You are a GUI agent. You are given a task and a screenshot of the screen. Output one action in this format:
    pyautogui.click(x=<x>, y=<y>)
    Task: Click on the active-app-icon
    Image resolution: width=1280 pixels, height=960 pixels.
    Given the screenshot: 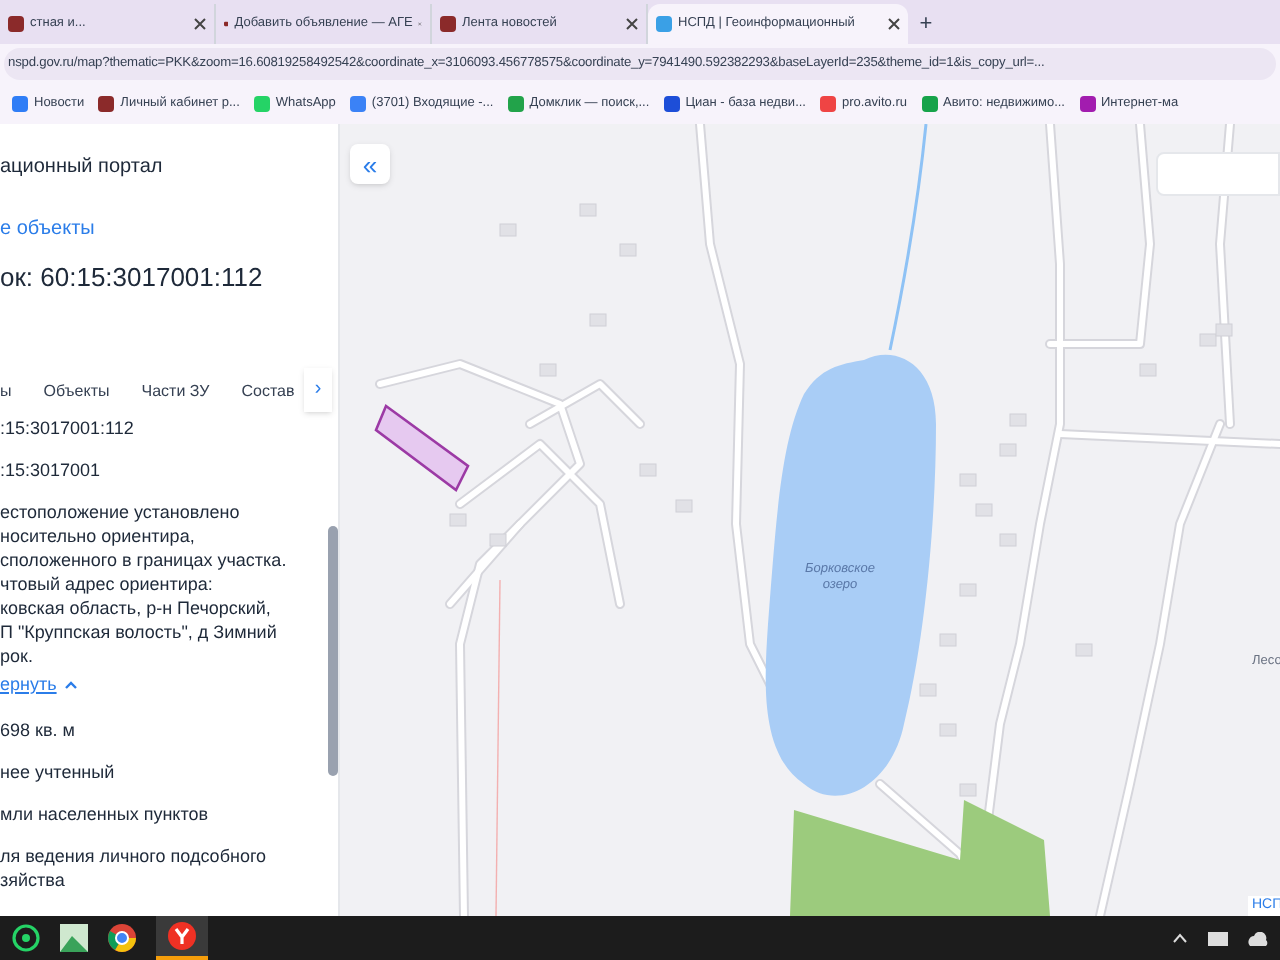 What is the action you would take?
    pyautogui.click(x=182, y=938)
    